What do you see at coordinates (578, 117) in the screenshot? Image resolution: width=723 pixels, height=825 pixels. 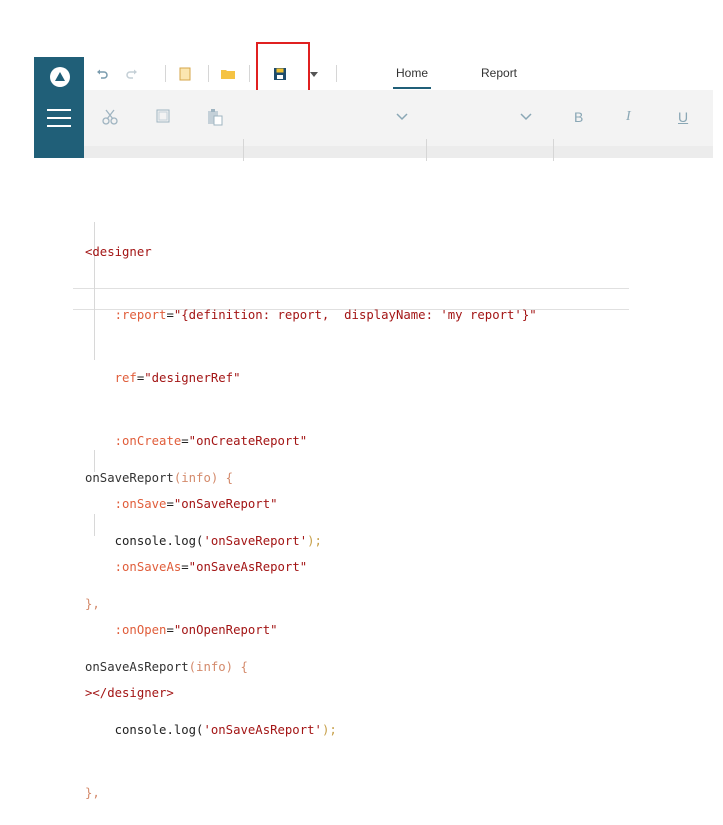 I see `bold-button: B` at bounding box center [578, 117].